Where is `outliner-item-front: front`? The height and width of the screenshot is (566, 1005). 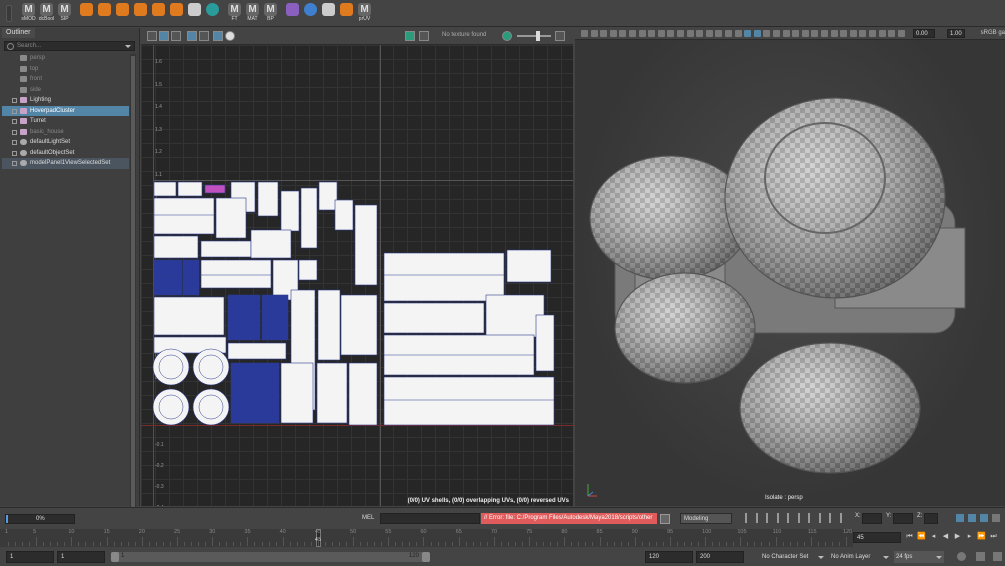 outliner-item-front: front is located at coordinates (65, 79).